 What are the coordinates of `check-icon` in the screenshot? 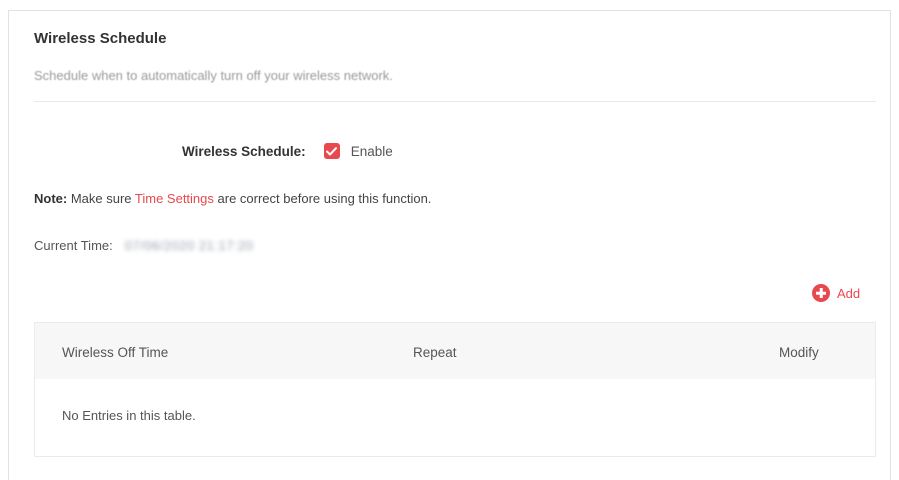 It's located at (332, 150).